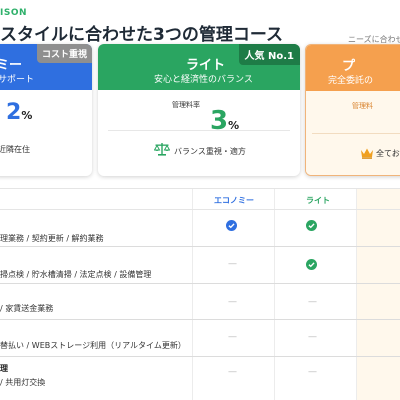 The width and height of the screenshot is (400, 400). I want to click on plan-badge: コスト重視, so click(64, 53).